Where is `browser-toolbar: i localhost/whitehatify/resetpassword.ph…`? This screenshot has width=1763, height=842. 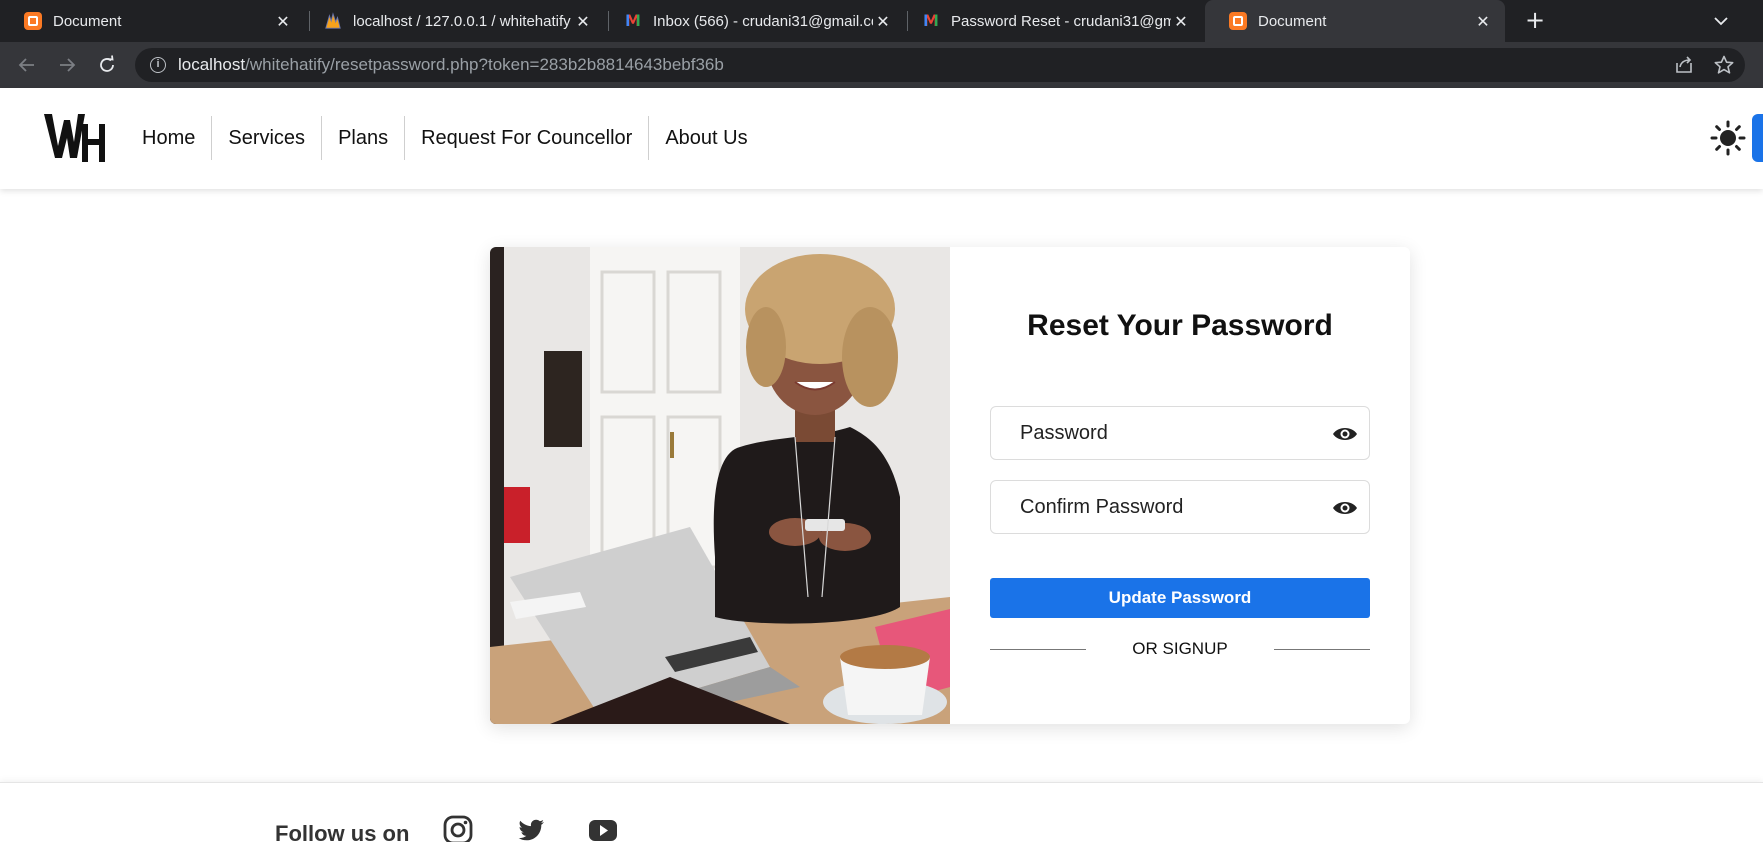
browser-toolbar: i localhost/whitehatify/resetpassword.ph… is located at coordinates (881, 65).